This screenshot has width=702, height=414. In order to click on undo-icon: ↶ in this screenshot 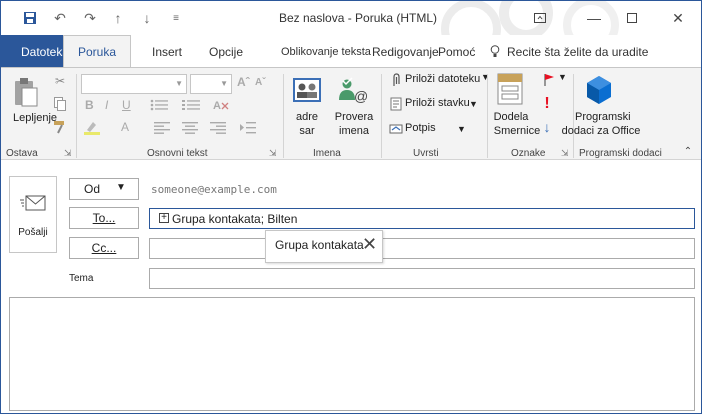, I will do `click(60, 18)`.